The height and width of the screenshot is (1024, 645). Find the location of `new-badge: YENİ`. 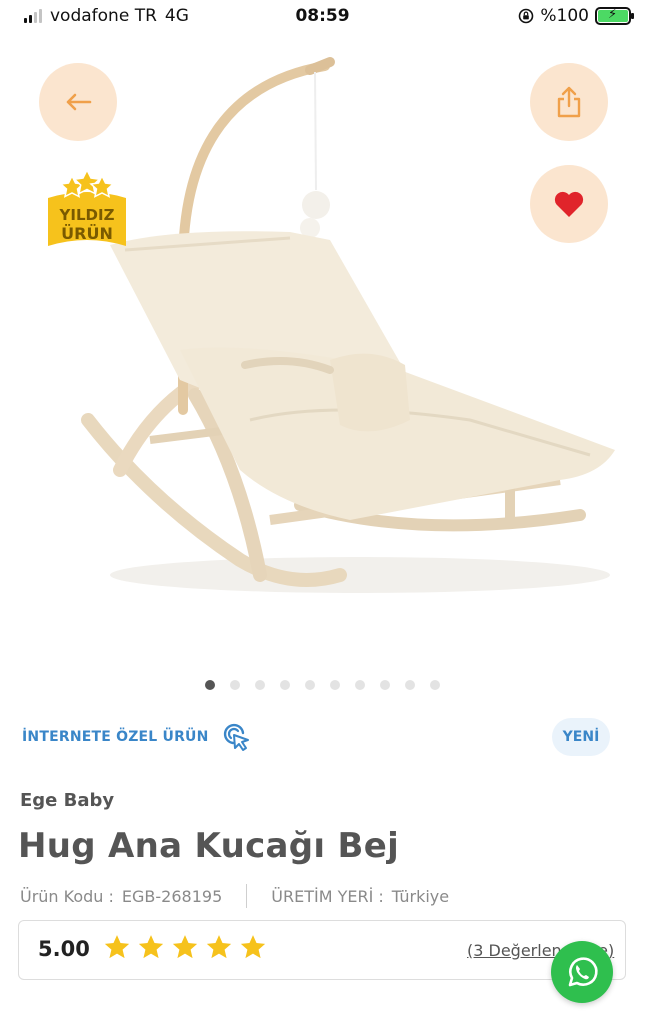

new-badge: YENİ is located at coordinates (581, 737).